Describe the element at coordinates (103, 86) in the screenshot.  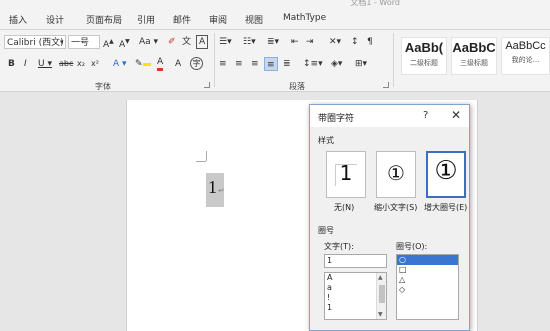
I see `font-group-label: 字体` at that location.